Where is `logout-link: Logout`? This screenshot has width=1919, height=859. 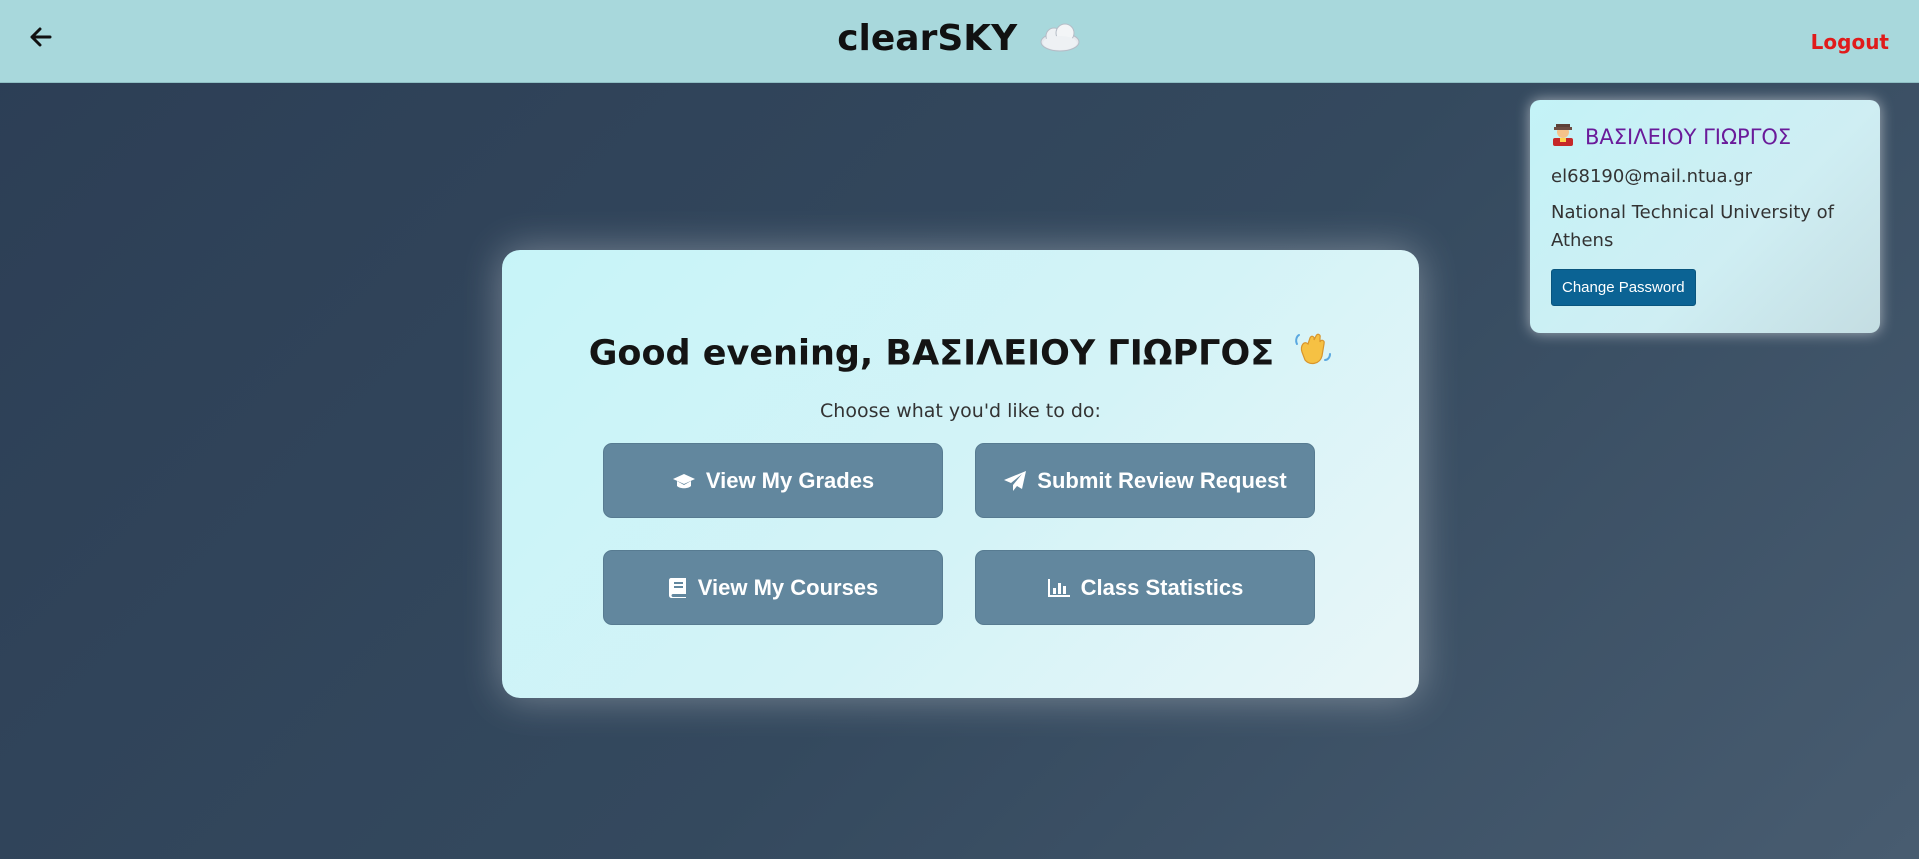 logout-link: Logout is located at coordinates (1850, 42).